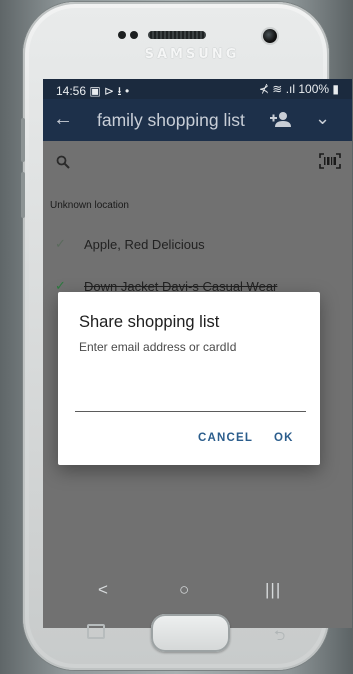 Image resolution: width=353 pixels, height=674 pixels. Describe the element at coordinates (270, 36) in the screenshot. I see `front-camera` at that location.